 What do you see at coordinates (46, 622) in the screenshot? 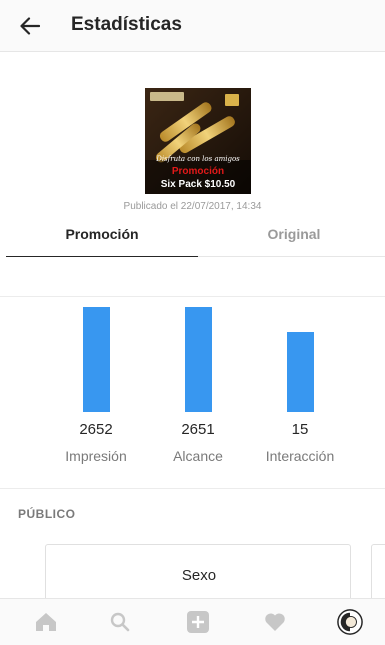
I see `home-icon` at bounding box center [46, 622].